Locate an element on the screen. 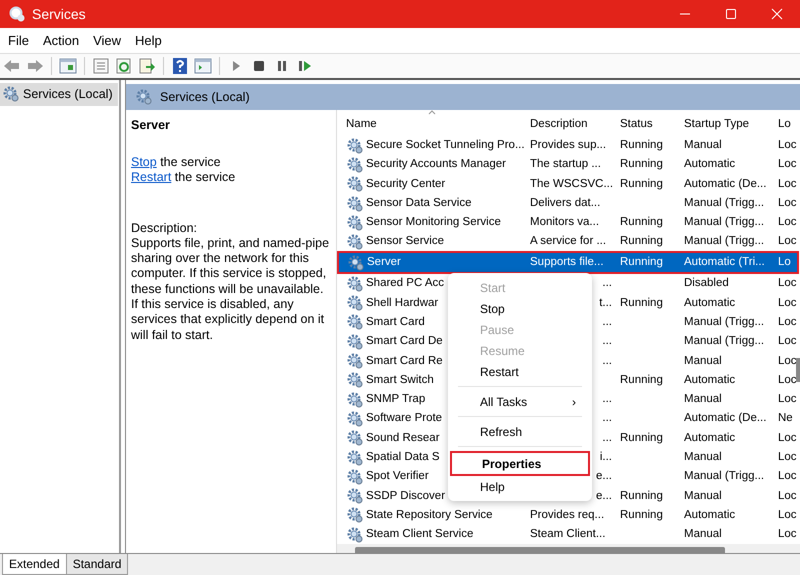 This screenshot has width=800, height=575. menu-item: File is located at coordinates (18, 41).